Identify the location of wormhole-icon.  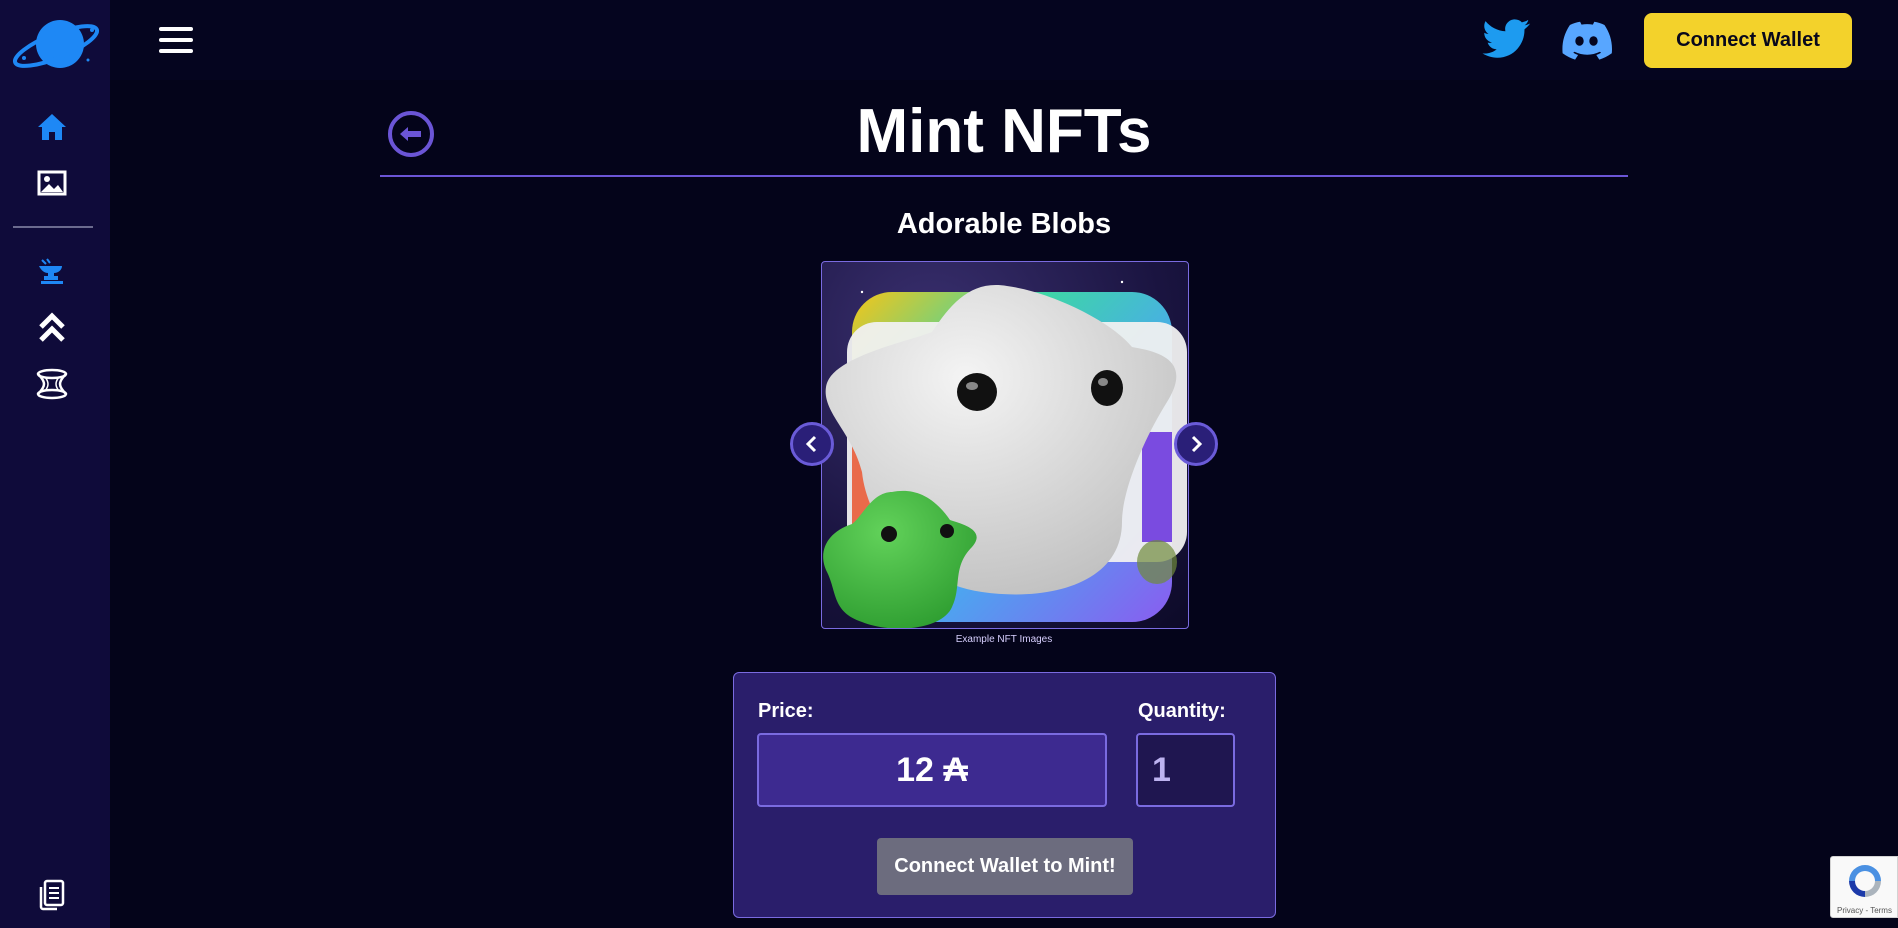
(52, 384).